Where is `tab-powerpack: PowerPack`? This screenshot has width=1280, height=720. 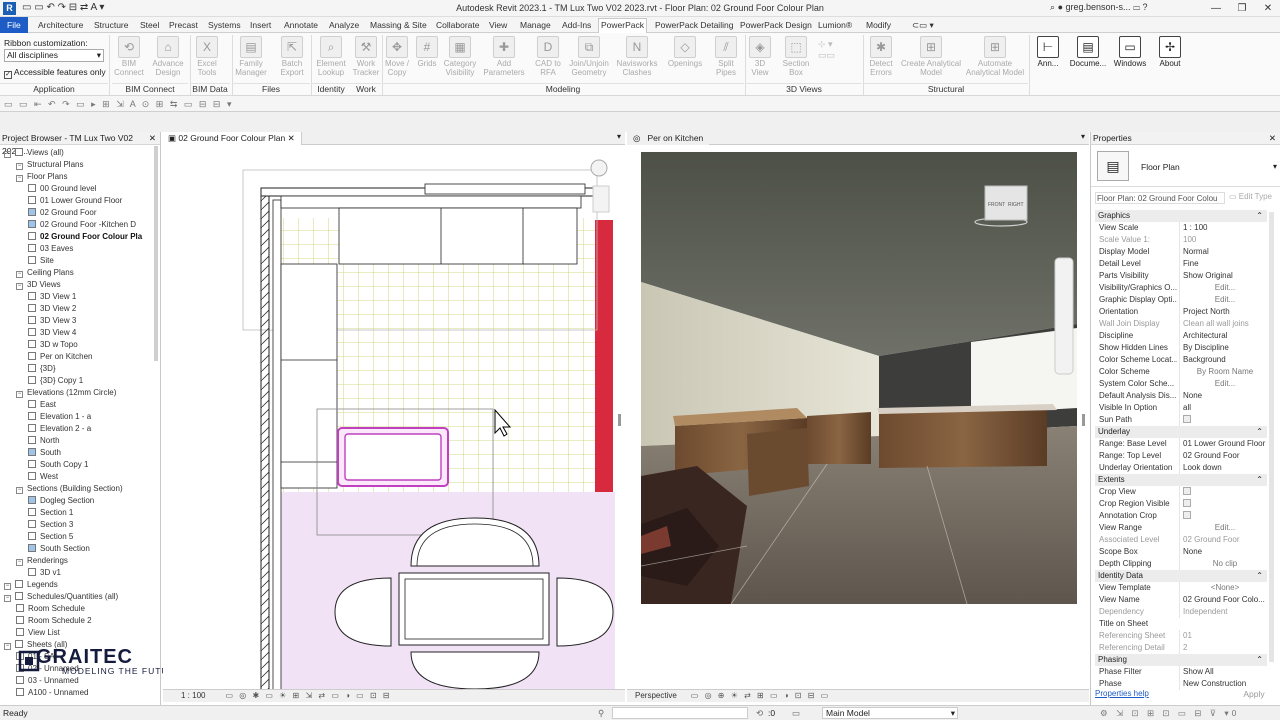
tab-powerpack: PowerPack is located at coordinates (622, 25).